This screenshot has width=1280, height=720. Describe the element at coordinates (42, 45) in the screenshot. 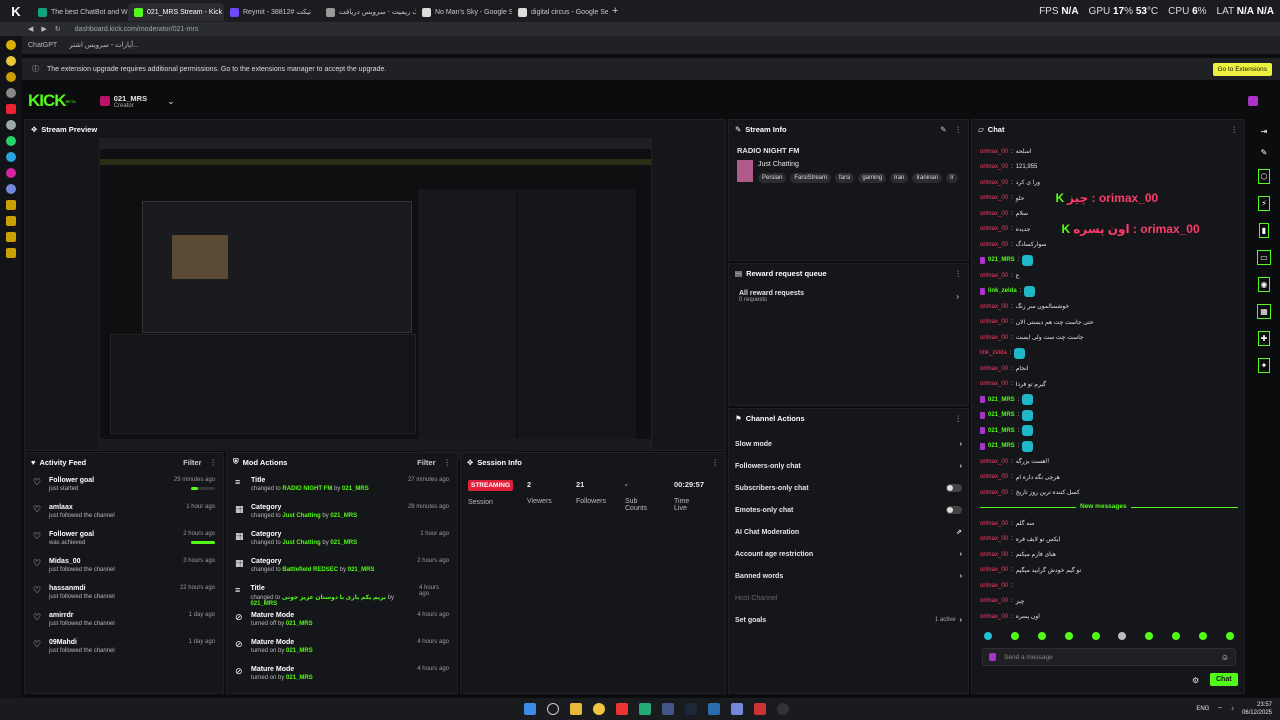

I see `bookmark-chatgpt: ChatGPT` at that location.